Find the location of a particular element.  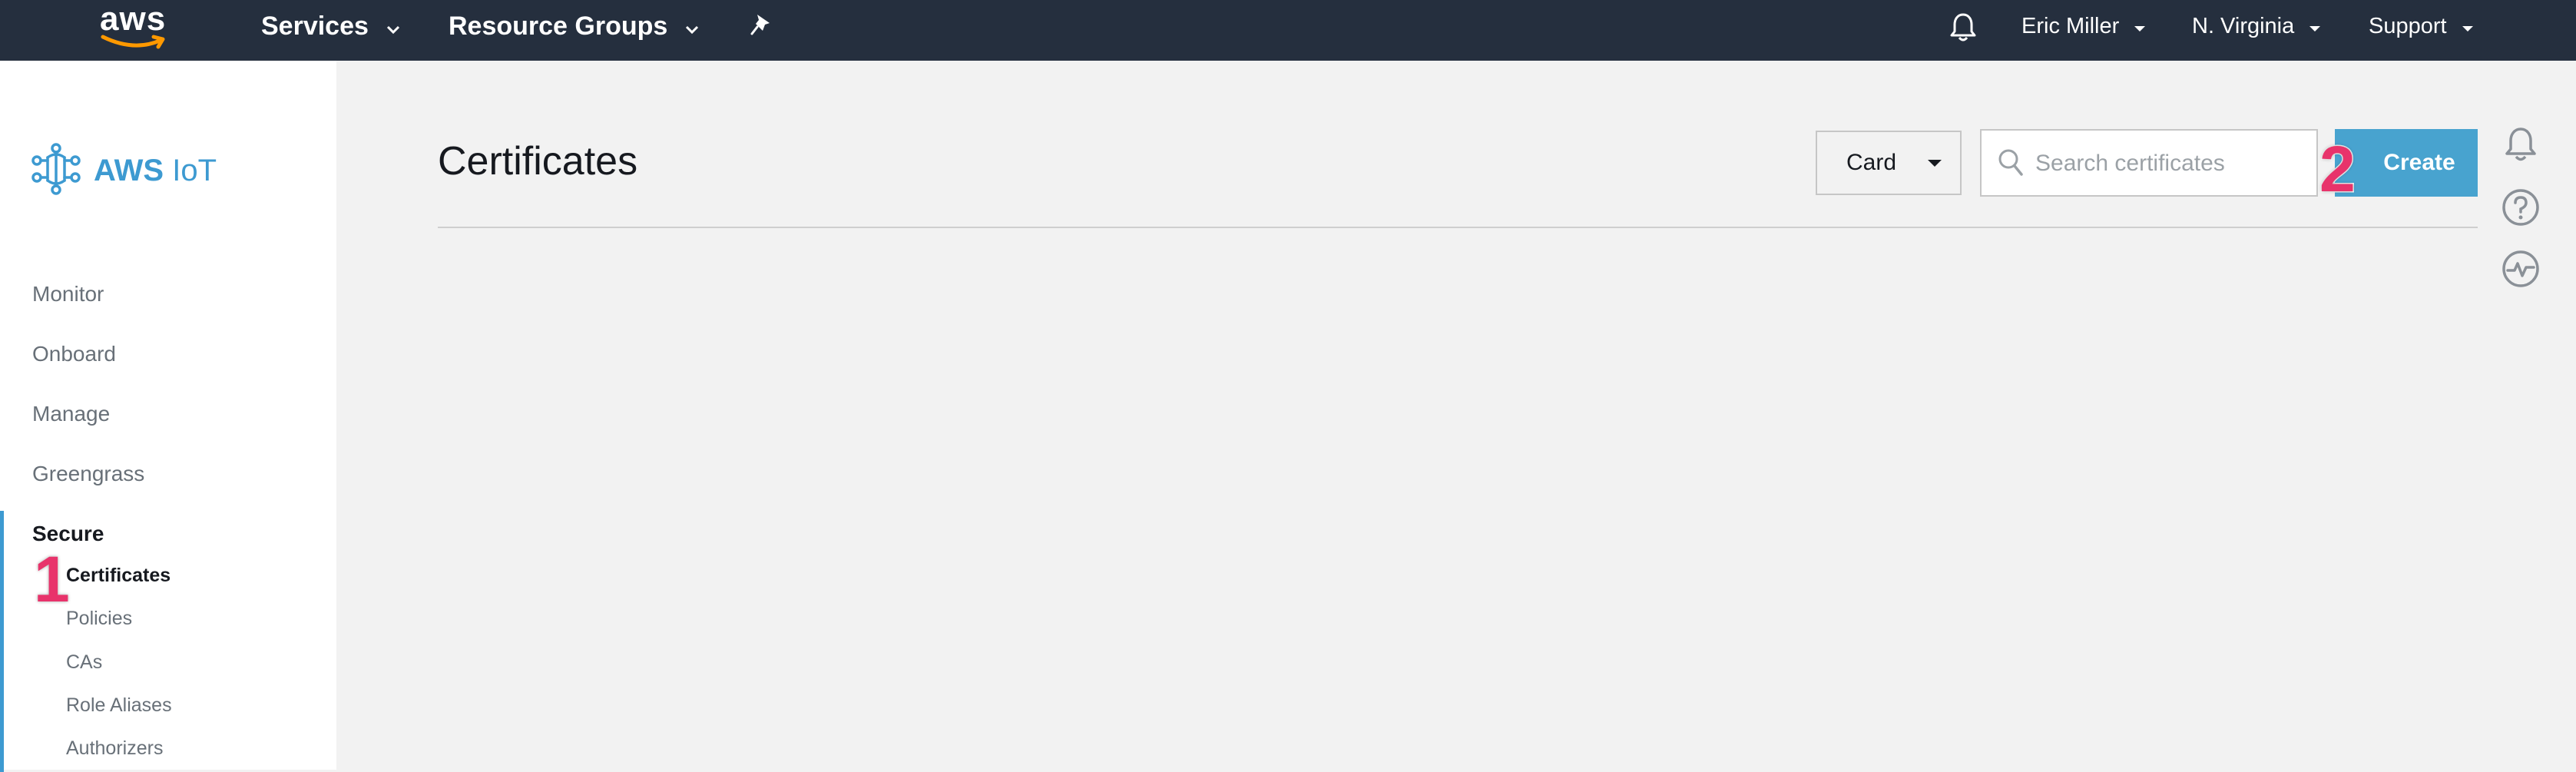

aws-logo: aws is located at coordinates (134, 25).